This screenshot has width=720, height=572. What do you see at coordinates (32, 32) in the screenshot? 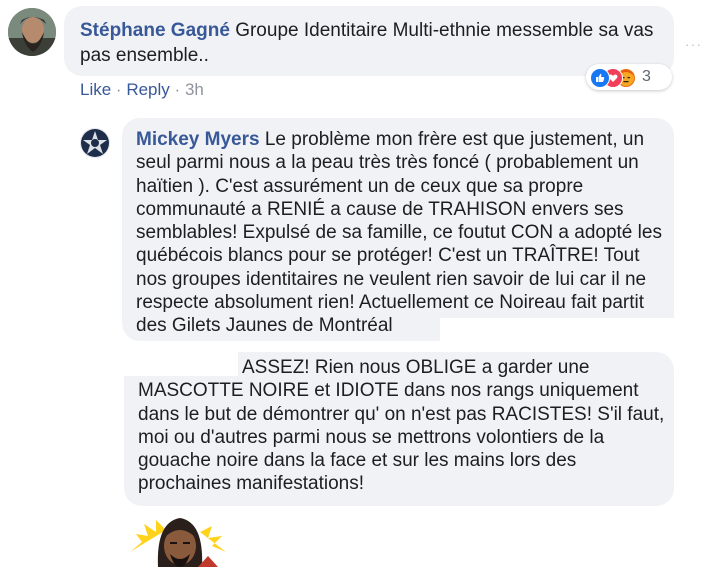
I see `commenter-avatar` at bounding box center [32, 32].